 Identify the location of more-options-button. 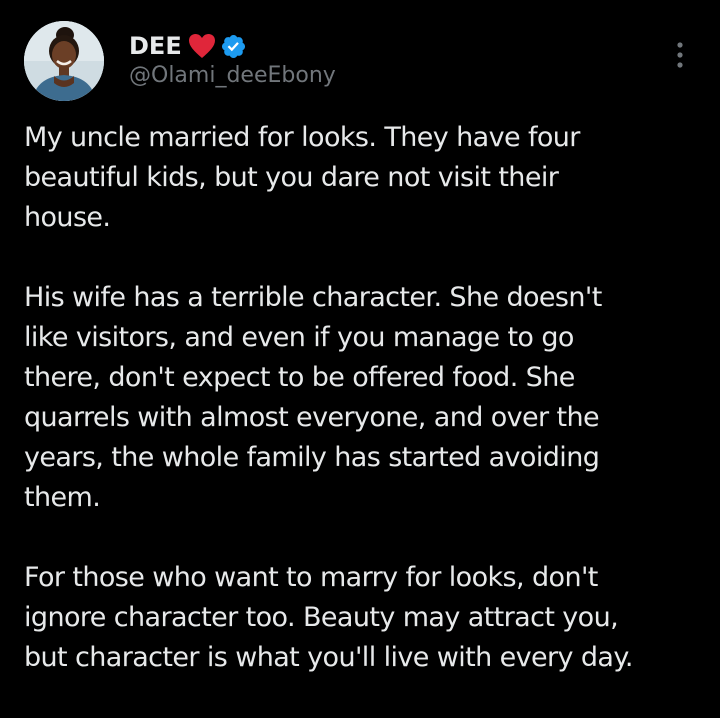
(680, 55).